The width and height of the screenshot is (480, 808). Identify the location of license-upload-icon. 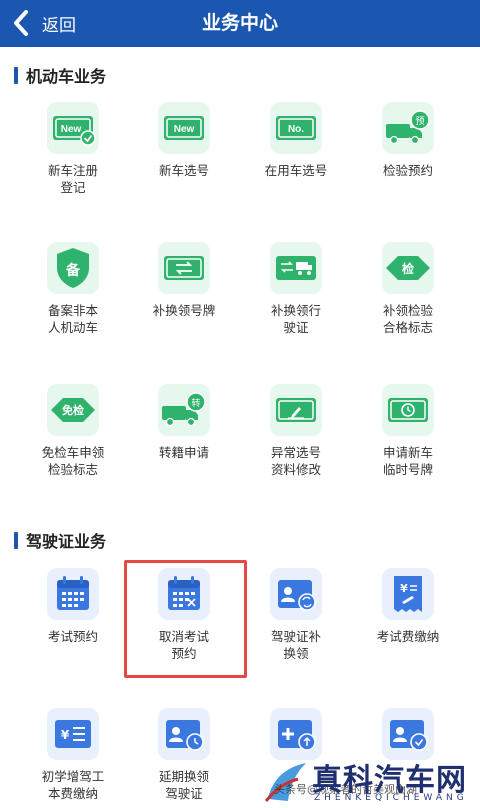
(296, 734).